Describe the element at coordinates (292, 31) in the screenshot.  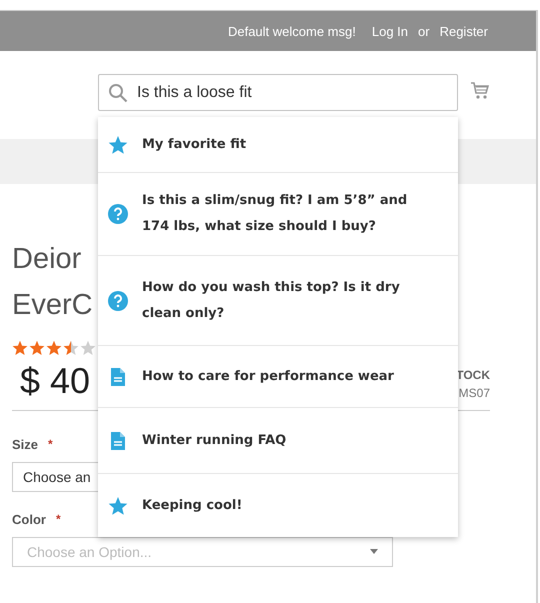
I see `welcome-message: Default welcome msg!` at that location.